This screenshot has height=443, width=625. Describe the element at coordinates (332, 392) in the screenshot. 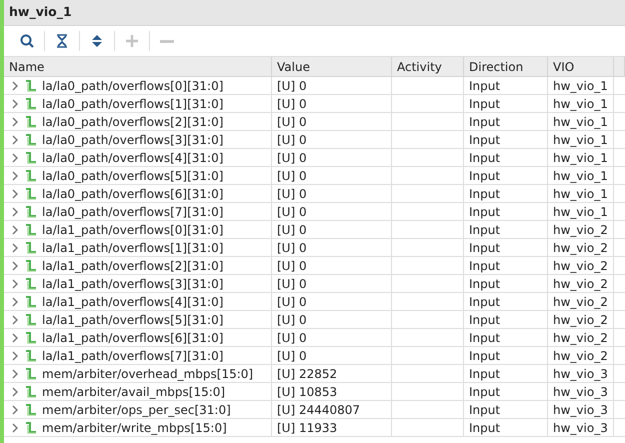

I see `table-cell: [U] 10853` at that location.